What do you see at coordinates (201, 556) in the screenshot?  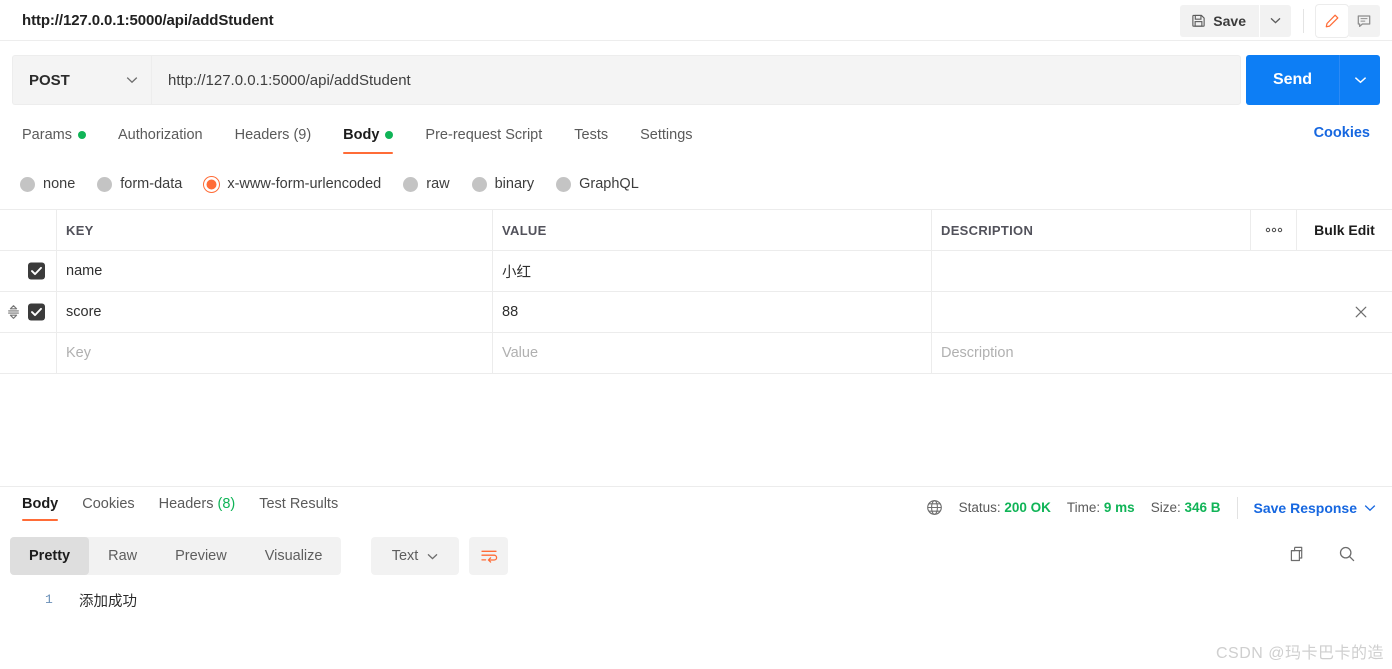 I see `view-preview-button: Preview` at bounding box center [201, 556].